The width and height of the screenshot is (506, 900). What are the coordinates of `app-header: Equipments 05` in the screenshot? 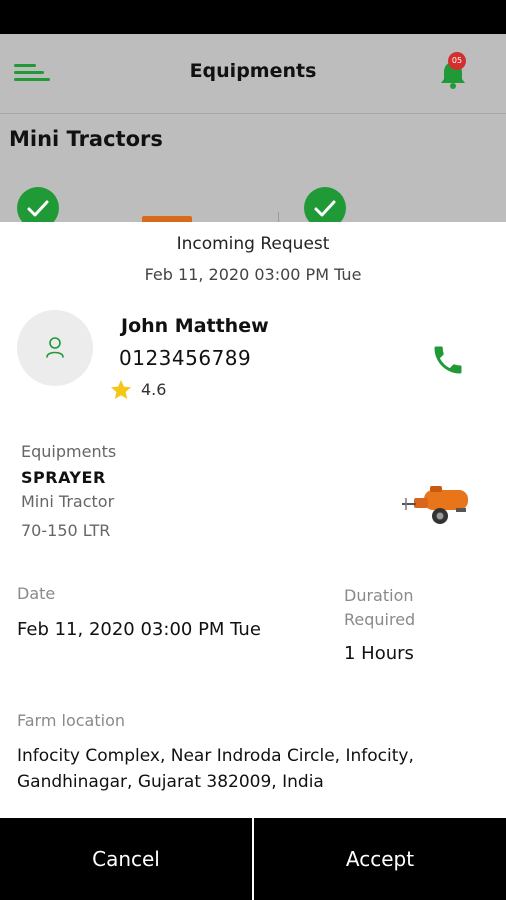 It's located at (253, 74).